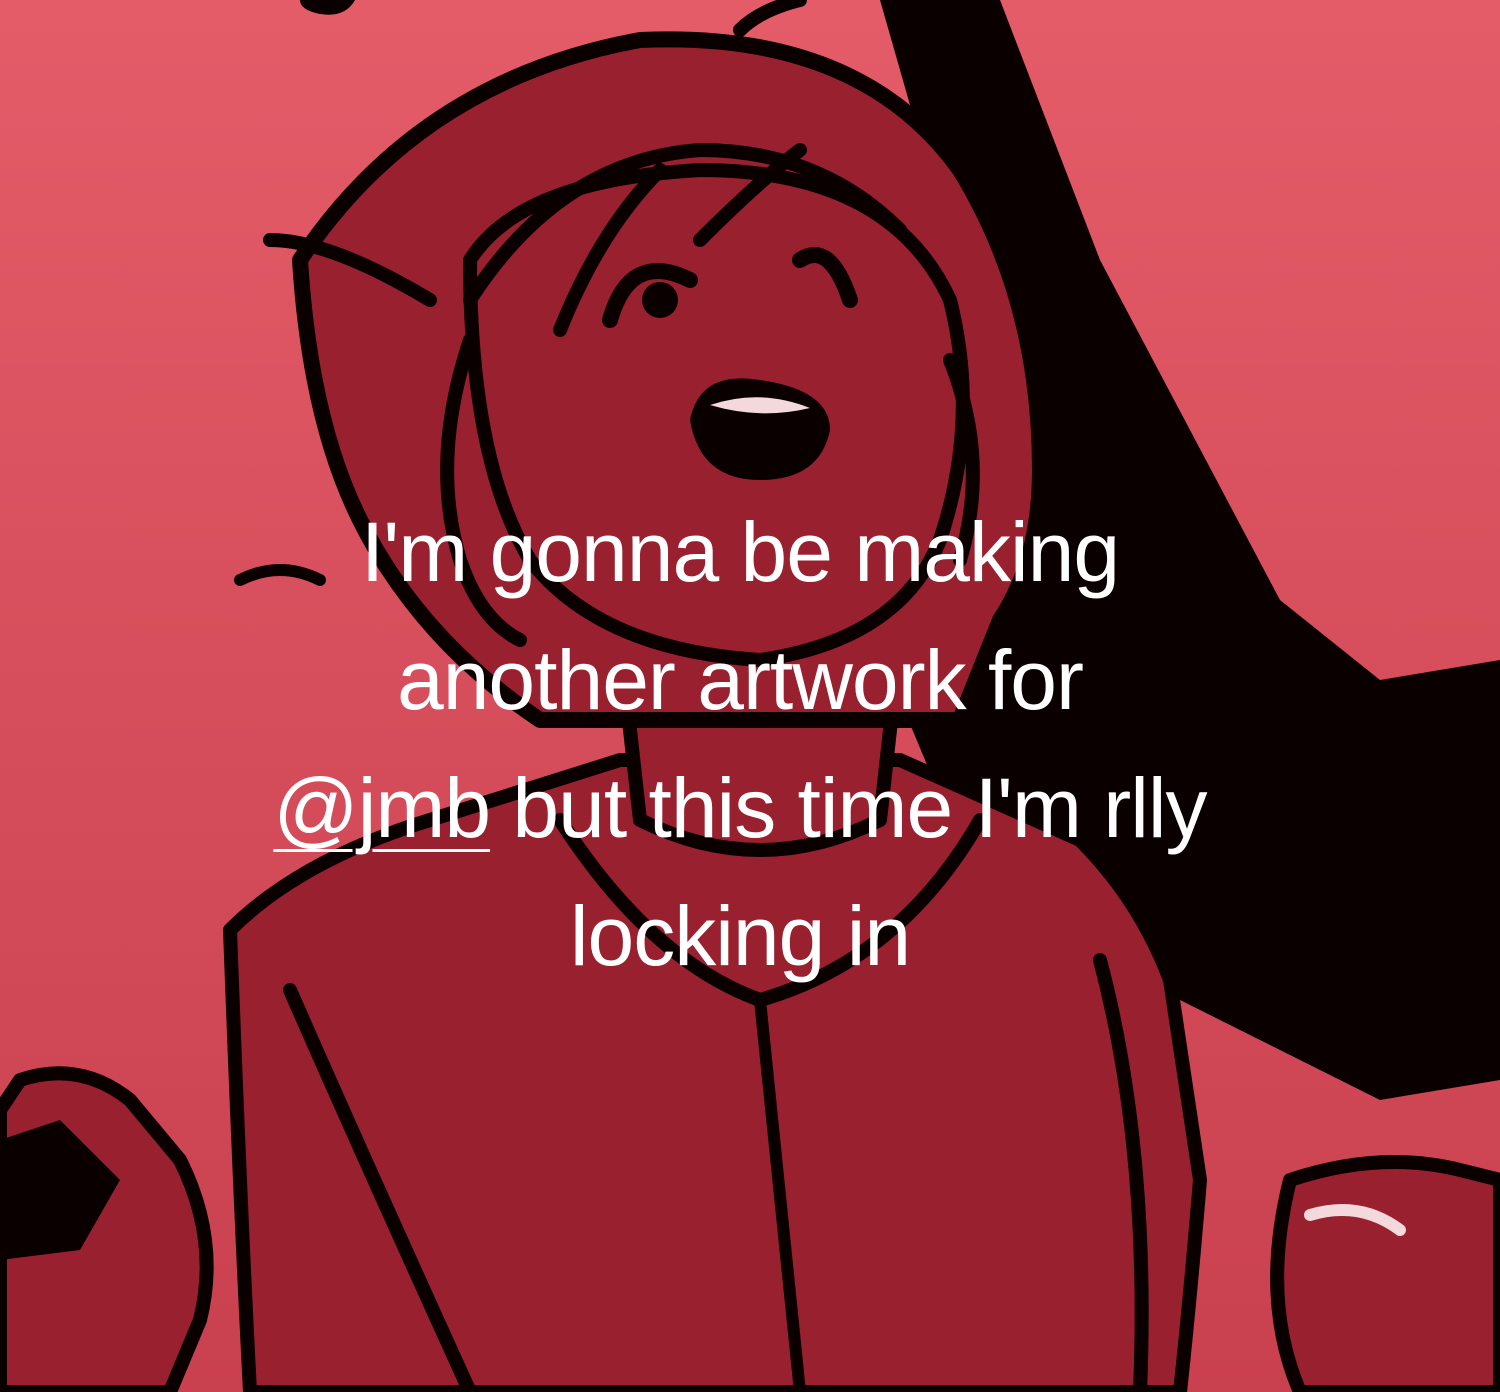 This screenshot has width=1500, height=1392. What do you see at coordinates (1385, 1273) in the screenshot?
I see `right-hand` at bounding box center [1385, 1273].